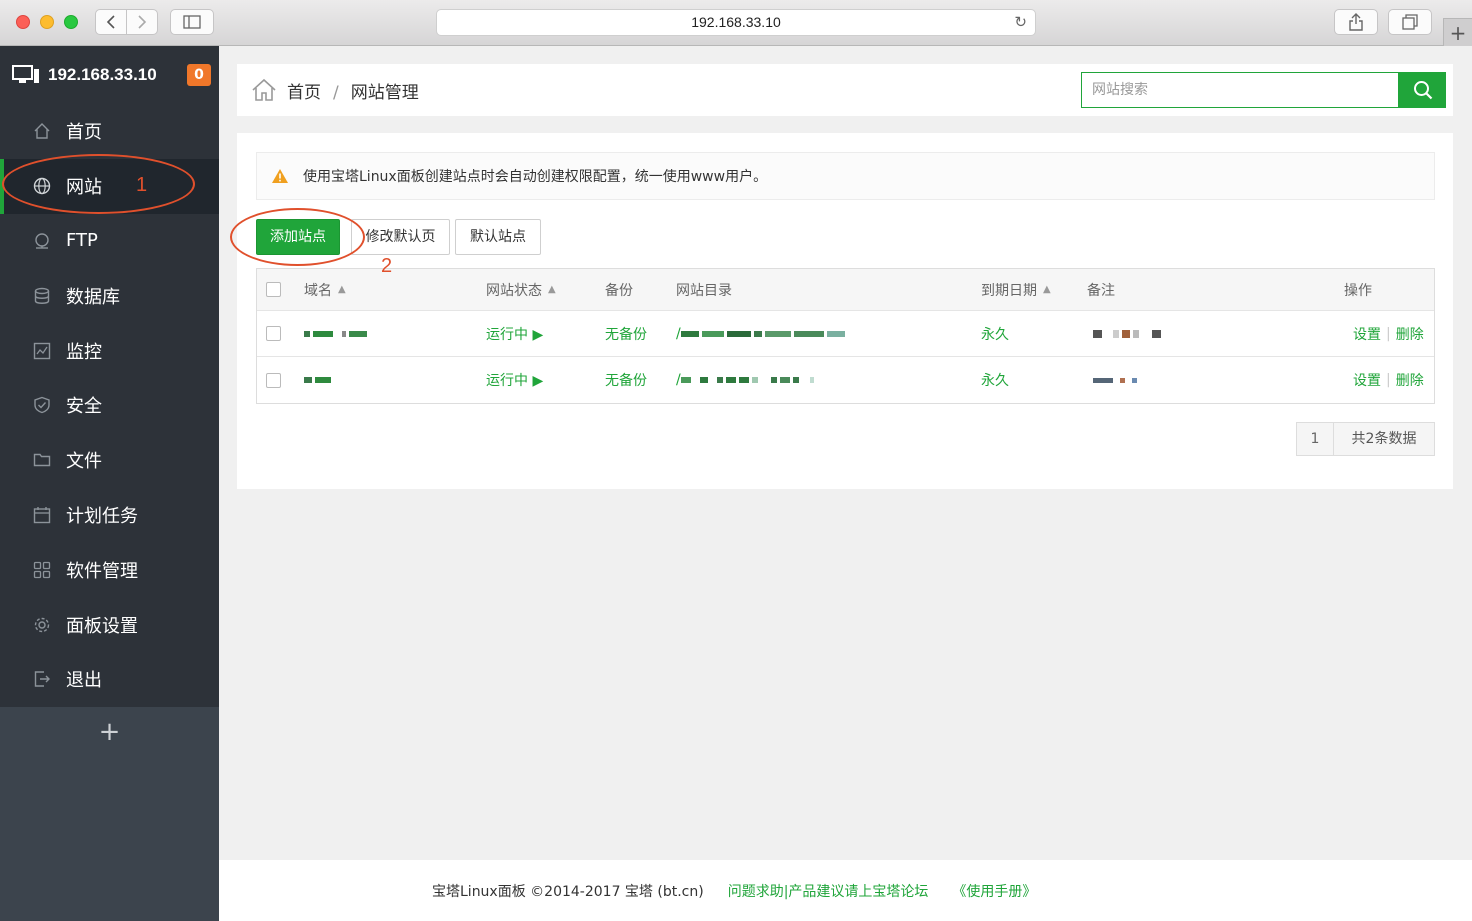  I want to click on manual-link: 《使用手册》, so click(994, 891).